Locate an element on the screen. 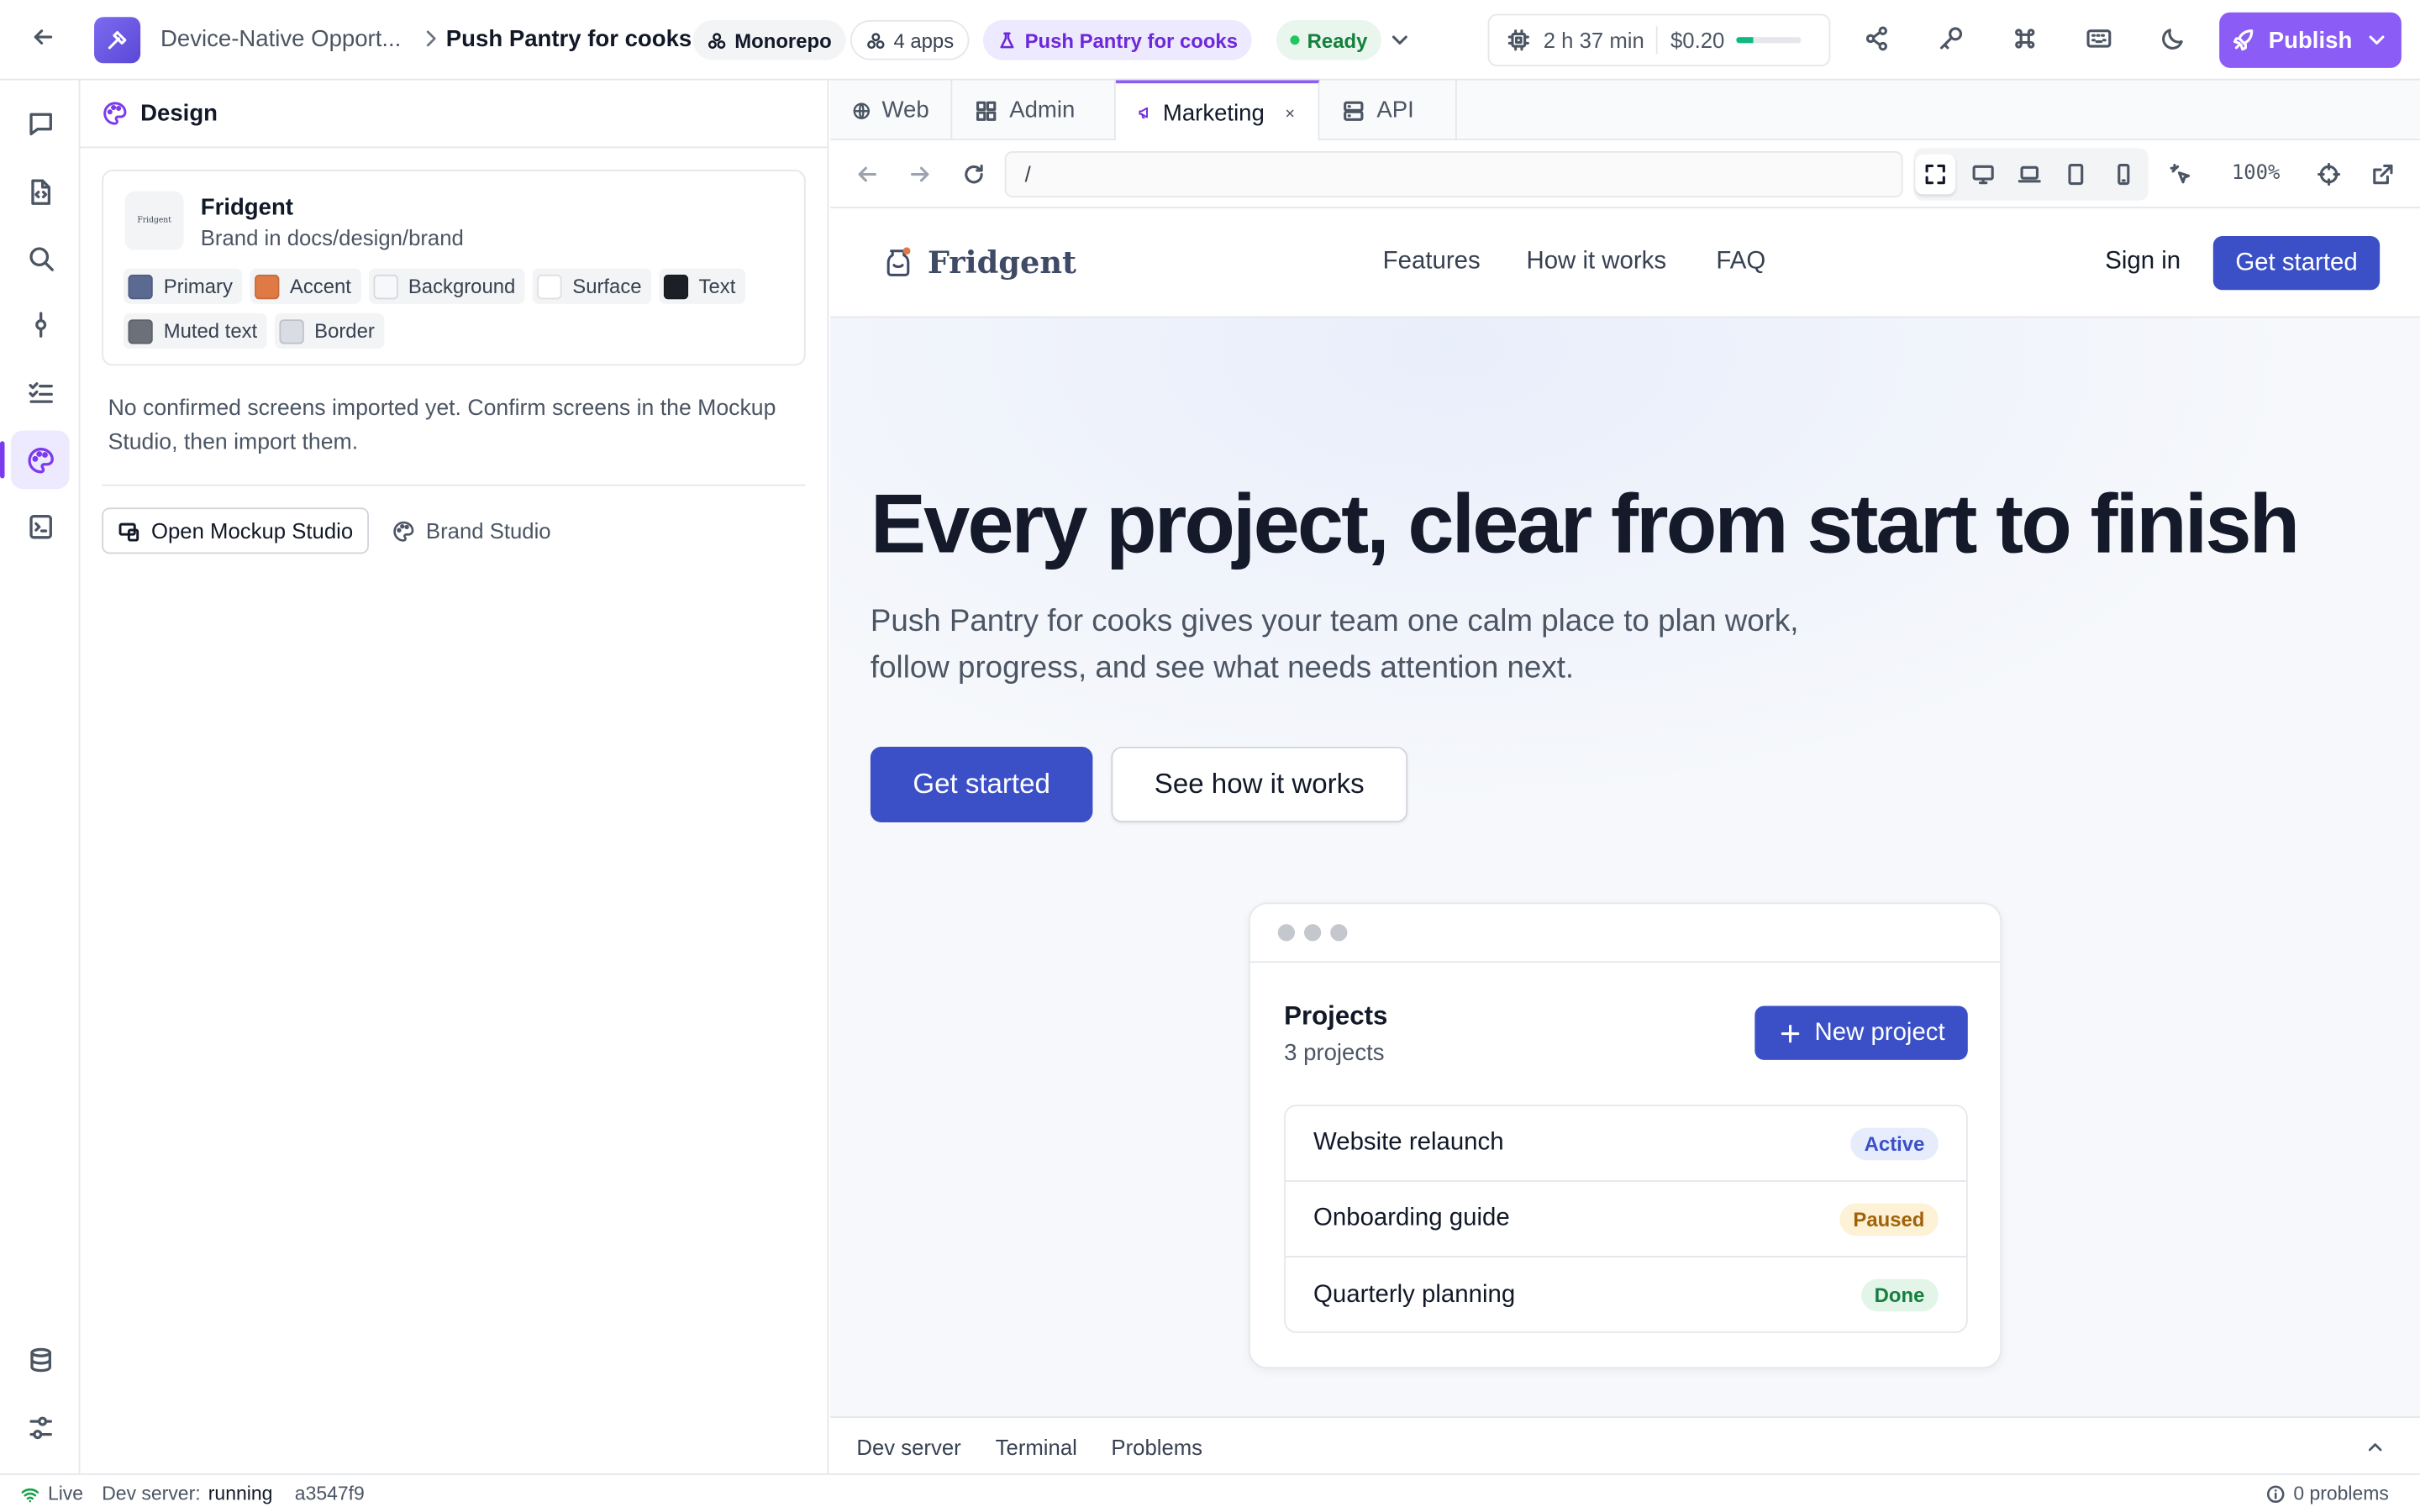 This screenshot has width=2420, height=1512. hero-get-started-button: Get started is located at coordinates (982, 784).